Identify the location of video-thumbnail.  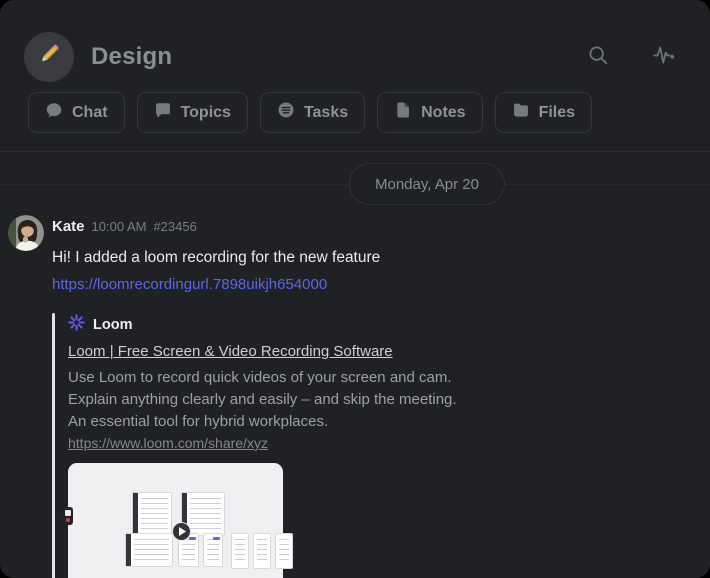
(177, 520).